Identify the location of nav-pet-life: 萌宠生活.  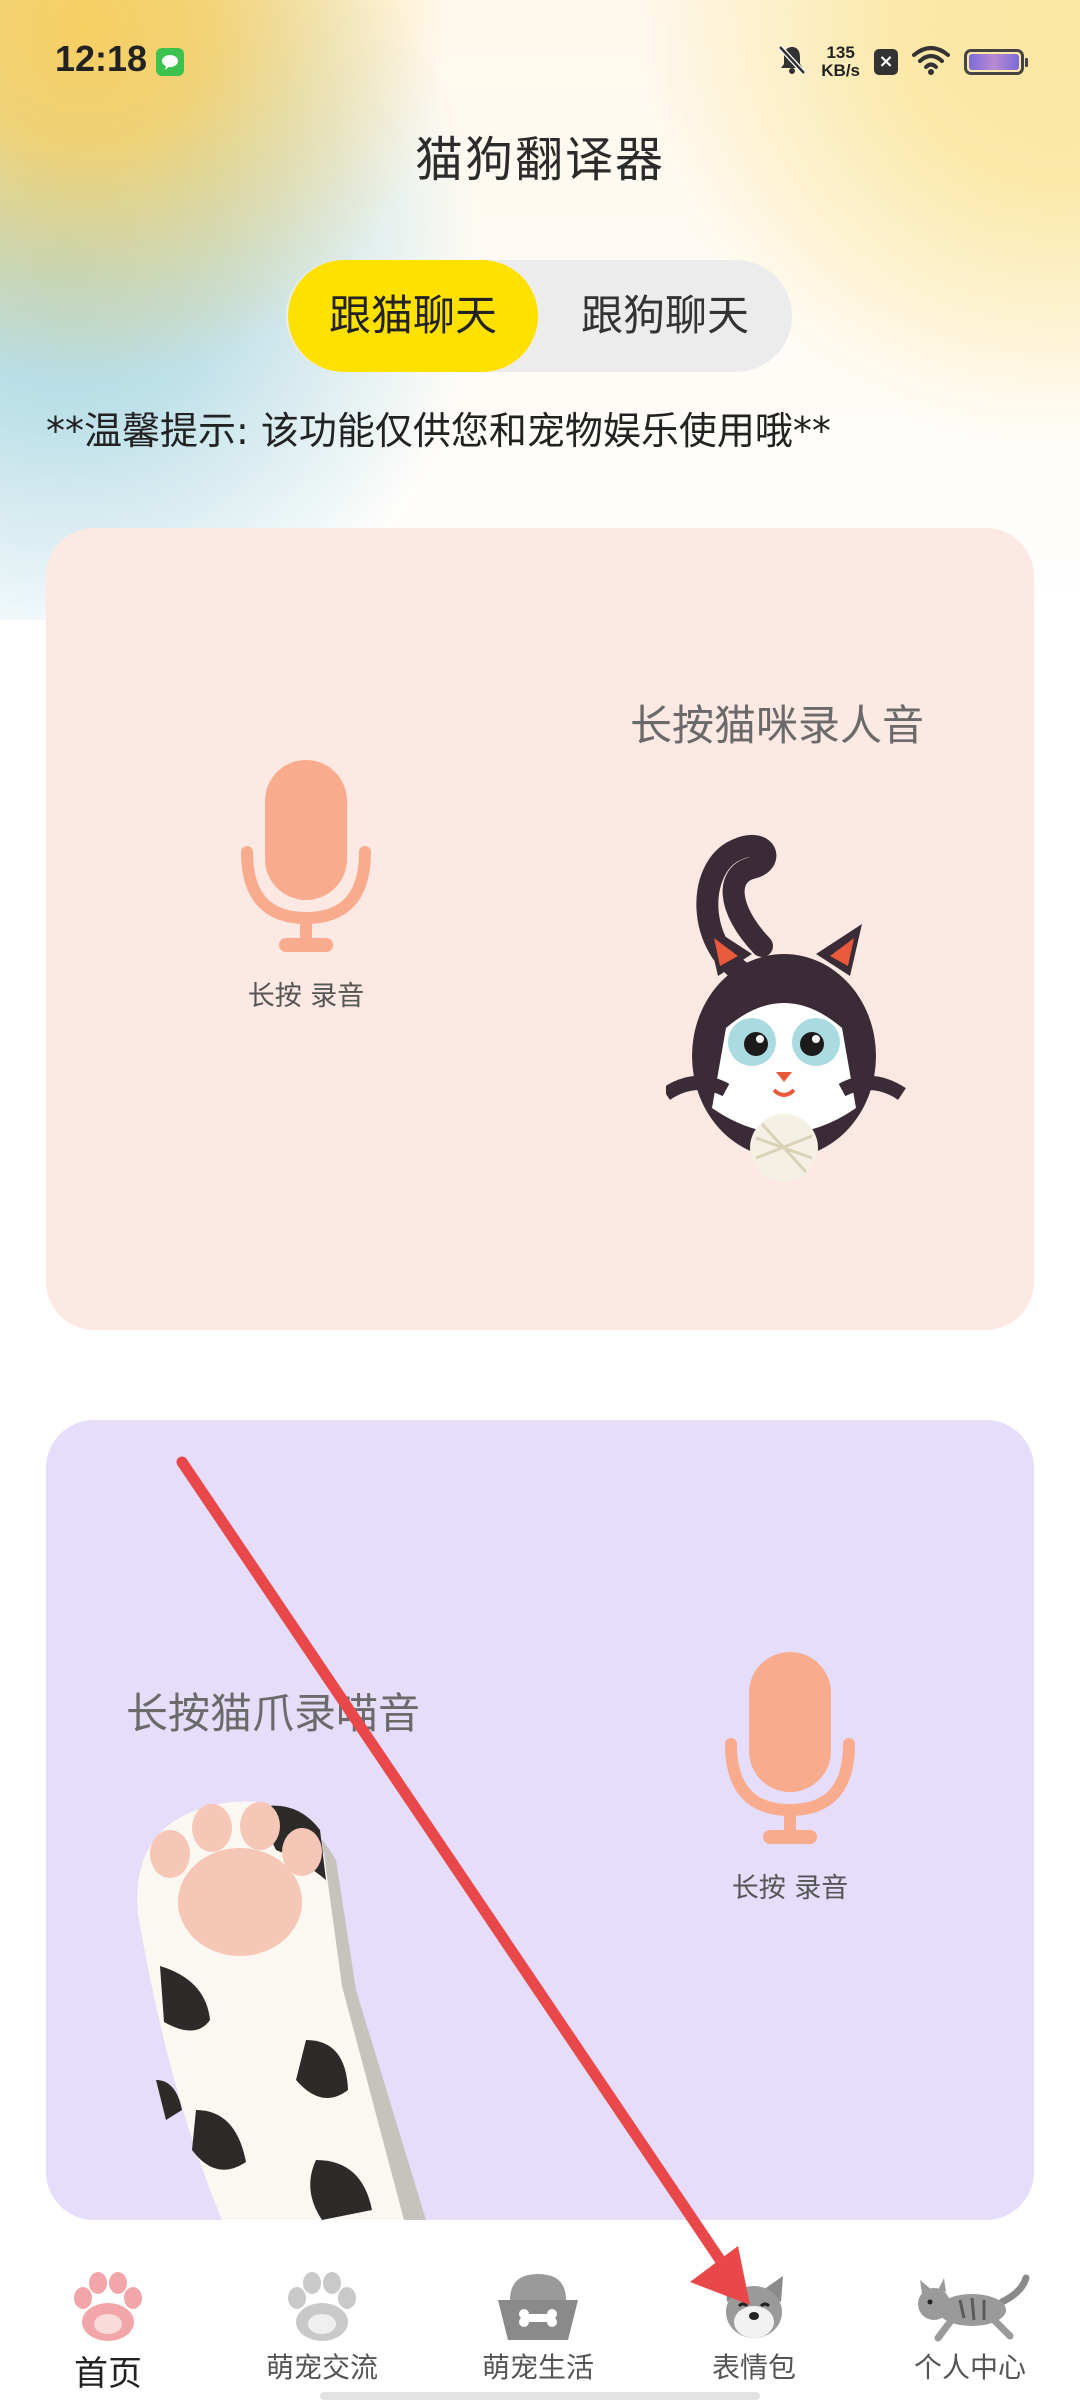
(538, 2326).